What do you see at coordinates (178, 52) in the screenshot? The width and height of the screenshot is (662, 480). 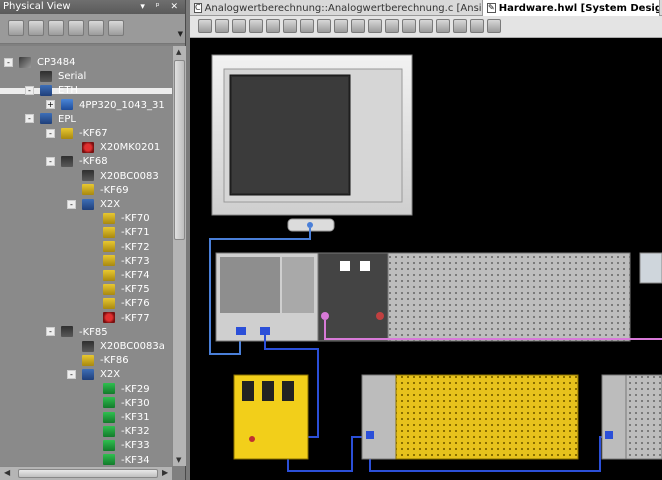 I see `scroll-up-icon: ▲` at bounding box center [178, 52].